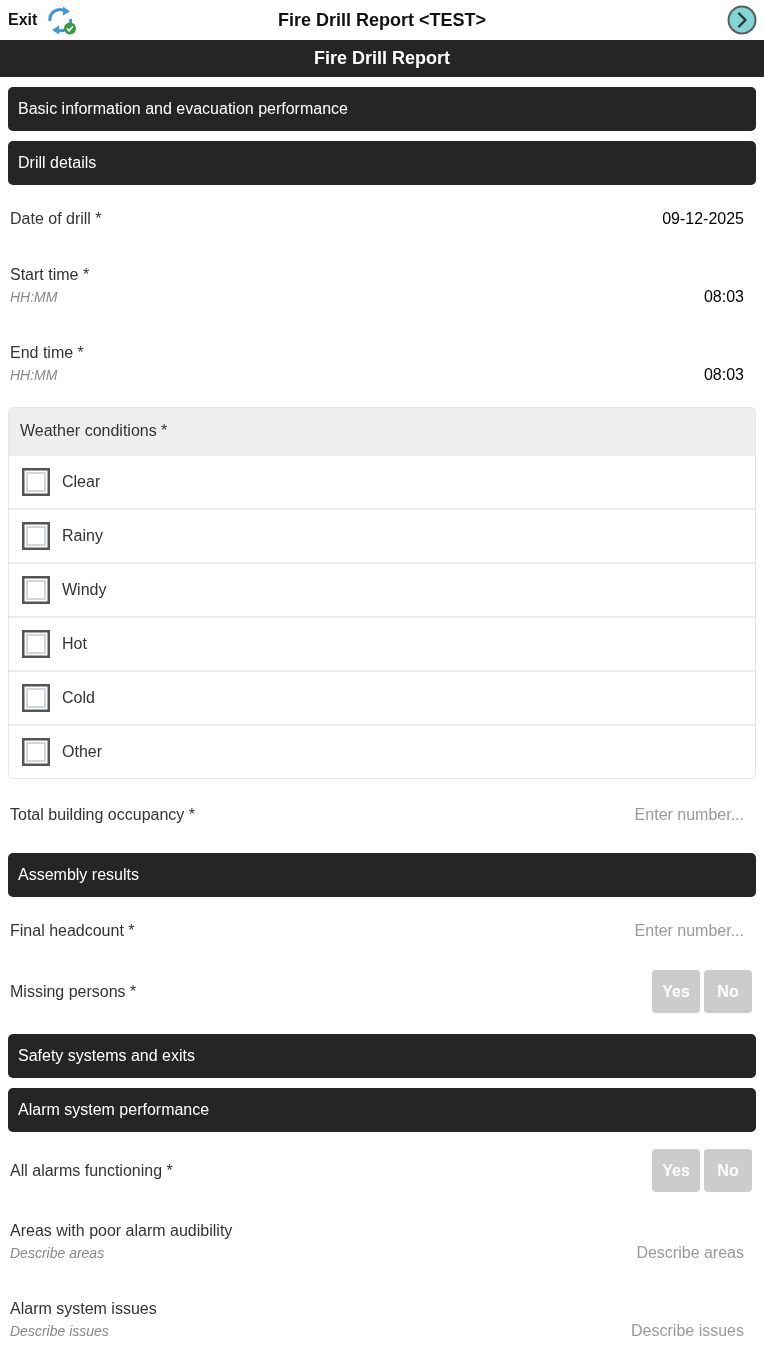  What do you see at coordinates (102, 815) in the screenshot?
I see `field-label: Total building occupancy *` at bounding box center [102, 815].